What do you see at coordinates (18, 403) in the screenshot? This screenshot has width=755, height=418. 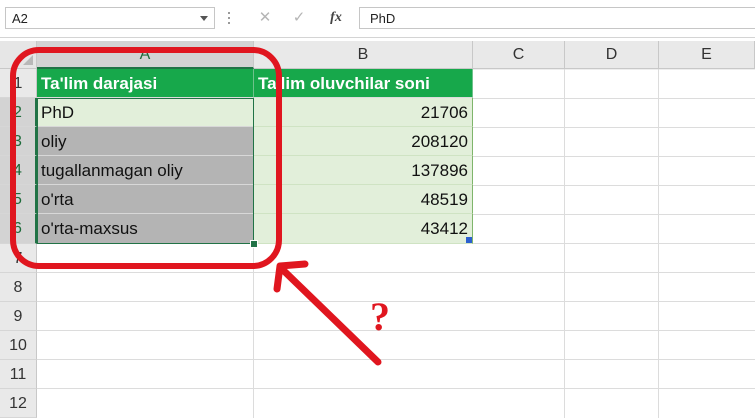 I see `row-header-12: 12` at bounding box center [18, 403].